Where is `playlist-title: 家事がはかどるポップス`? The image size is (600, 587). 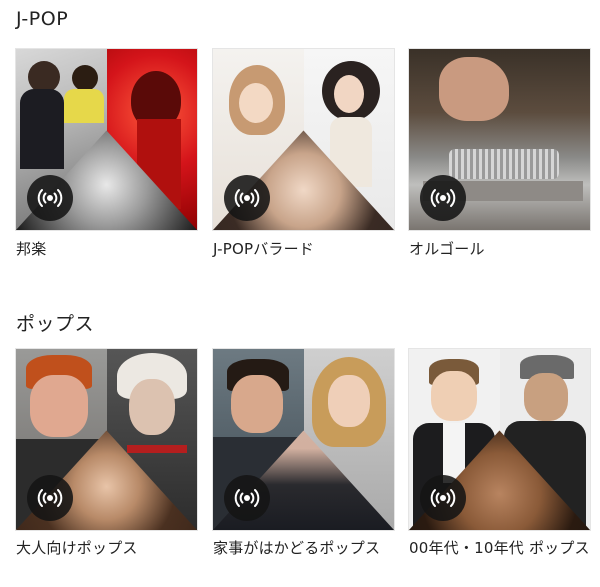 playlist-title: 家事がはかどるポップス is located at coordinates (305, 548).